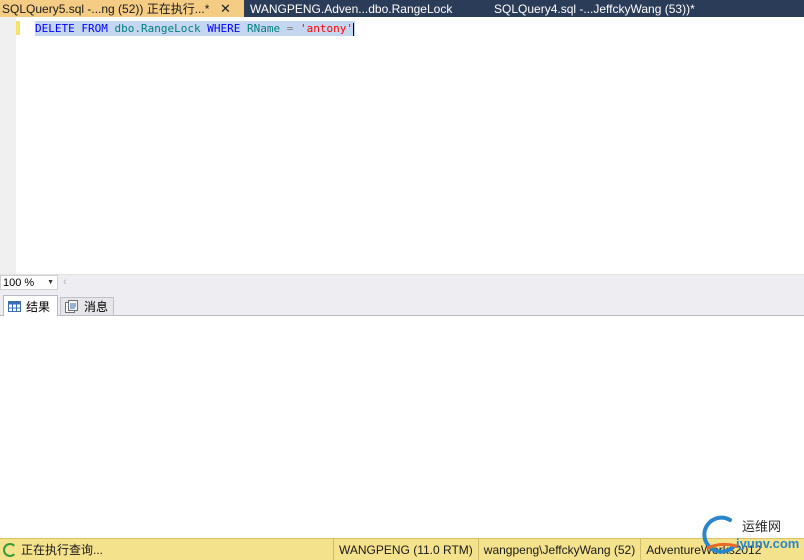 The height and width of the screenshot is (560, 804). Describe the element at coordinates (351, 8) in the screenshot. I see `tab-rangelock-label: WANGPENG.Adven...dbo.RangeLock` at that location.